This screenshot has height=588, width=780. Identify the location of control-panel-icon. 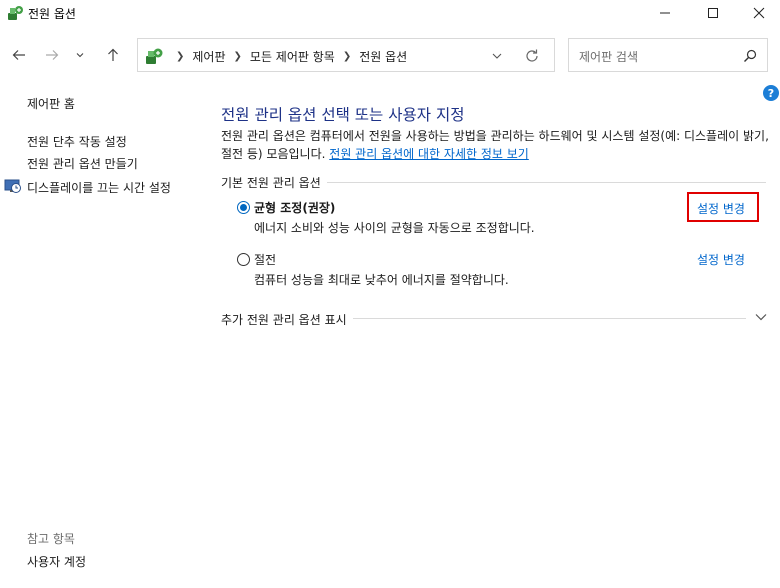
(154, 56).